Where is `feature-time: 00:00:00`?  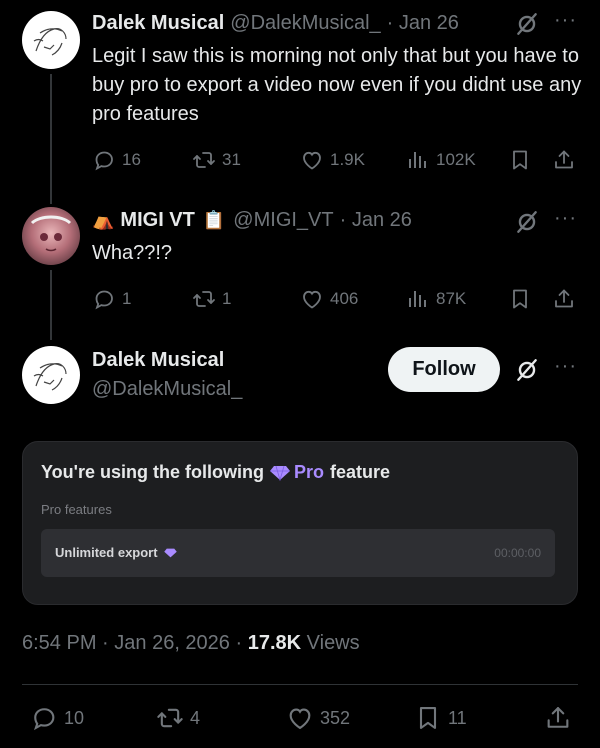
feature-time: 00:00:00 is located at coordinates (517, 553).